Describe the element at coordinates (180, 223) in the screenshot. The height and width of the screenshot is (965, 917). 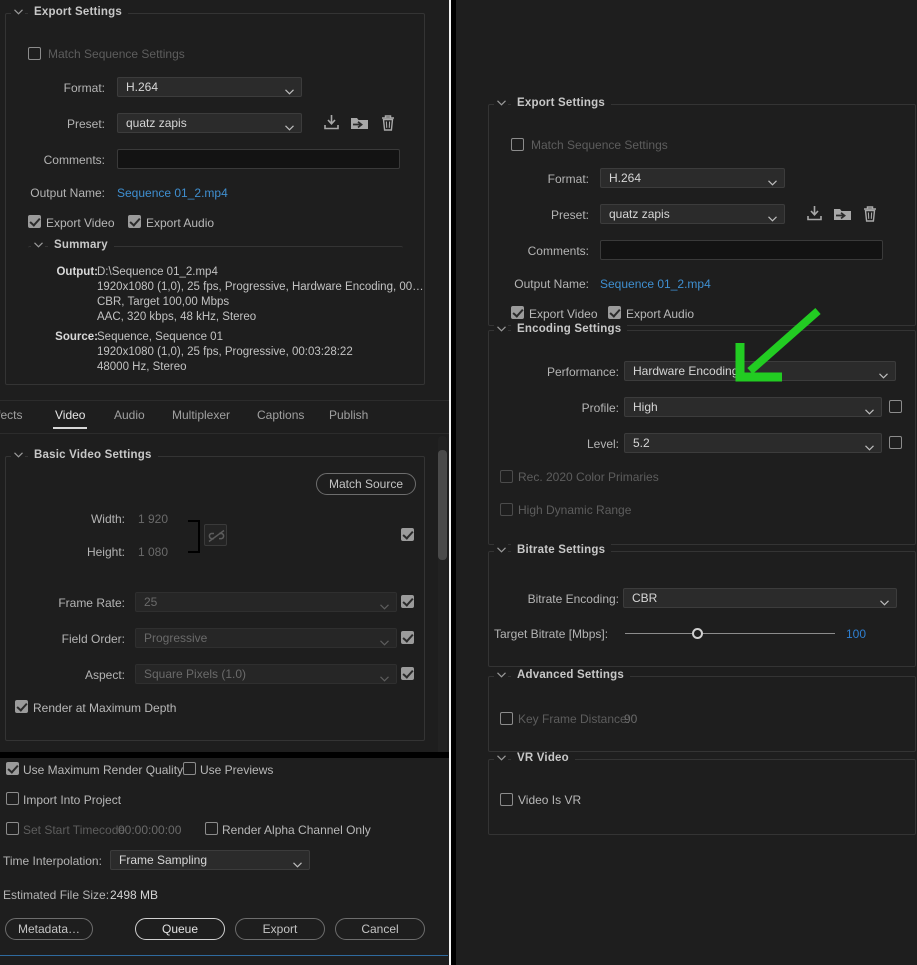
I see `left-export-audio-label: Export Audio` at that location.